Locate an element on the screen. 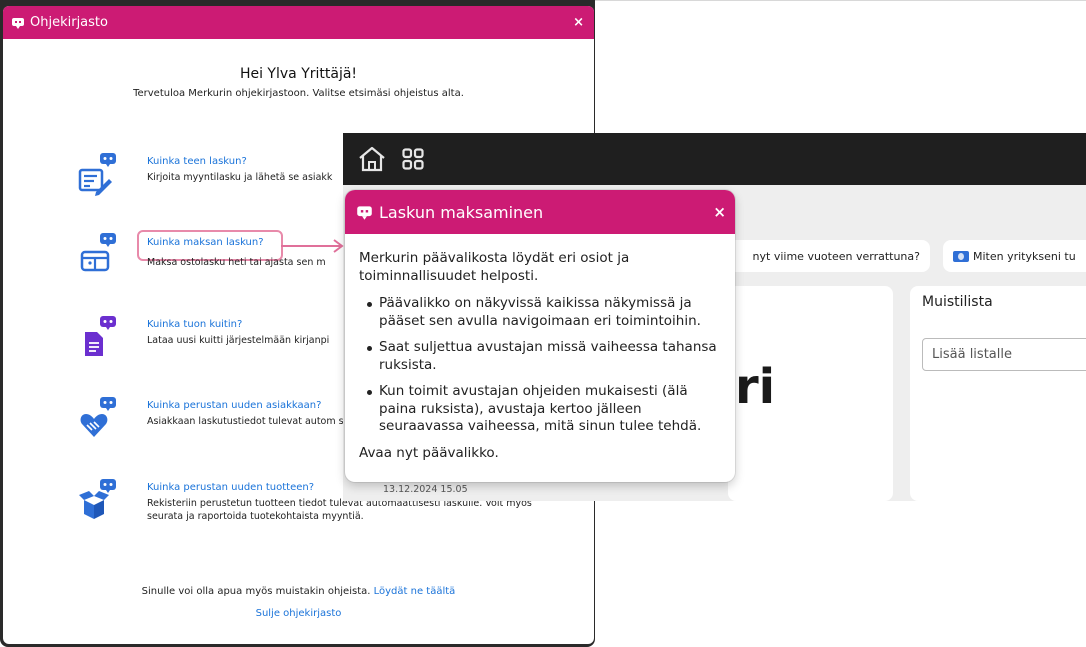  guide-title: Laskun maksaminen is located at coordinates (461, 212).